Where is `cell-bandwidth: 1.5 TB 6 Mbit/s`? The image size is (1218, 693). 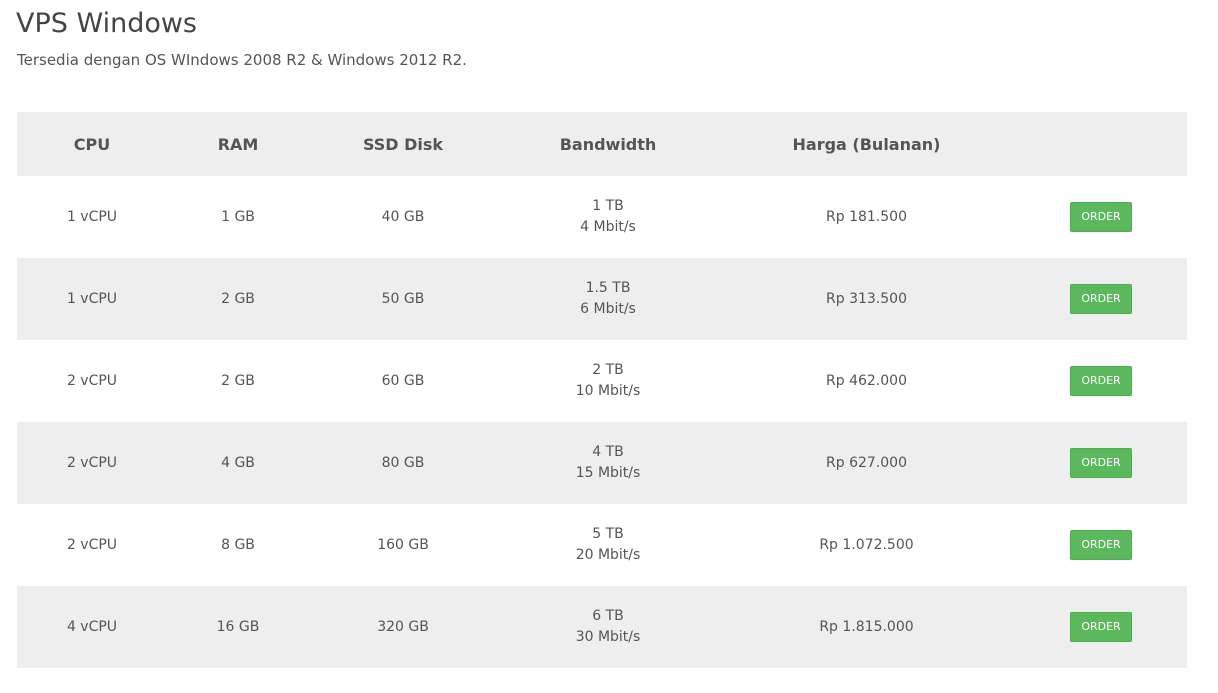 cell-bandwidth: 1.5 TB 6 Mbit/s is located at coordinates (608, 299).